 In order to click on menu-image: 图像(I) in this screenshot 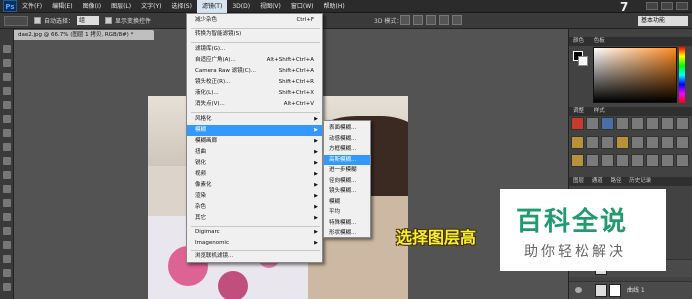, I will do `click(92, 6)`.